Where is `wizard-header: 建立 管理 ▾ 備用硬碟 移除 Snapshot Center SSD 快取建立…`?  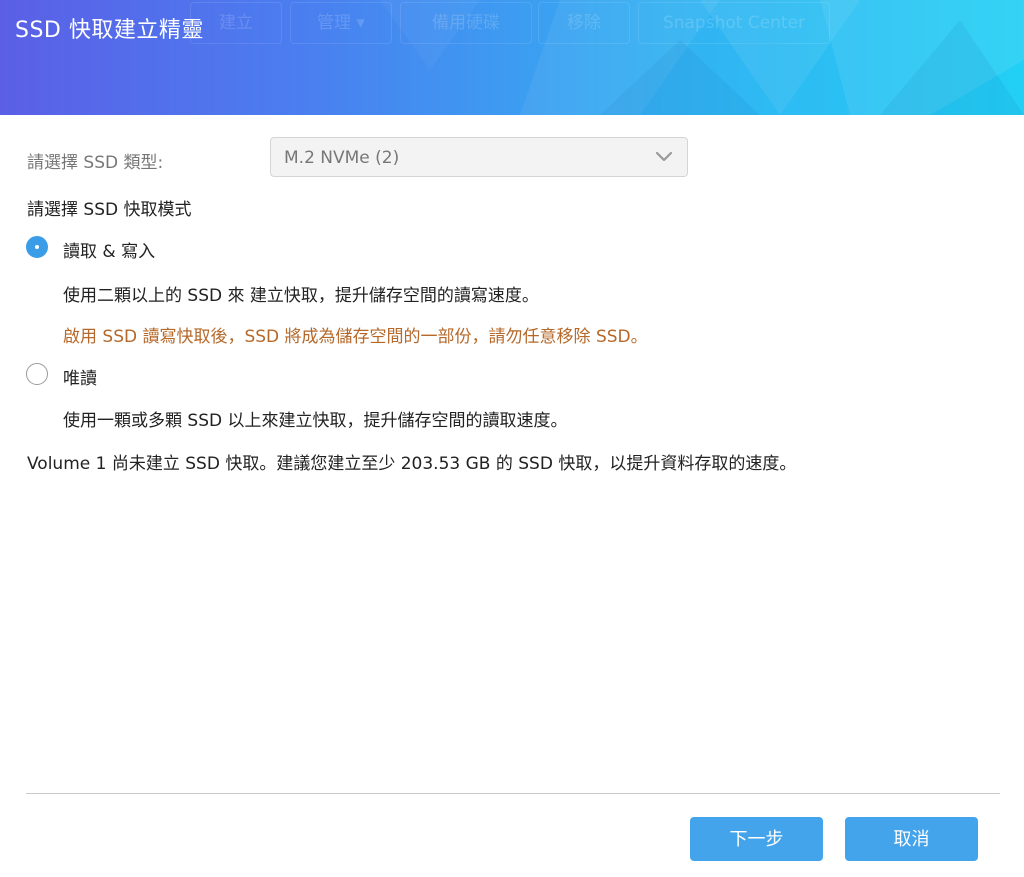 wizard-header: 建立 管理 ▾ 備用硬碟 移除 Snapshot Center SSD 快取建立… is located at coordinates (512, 57).